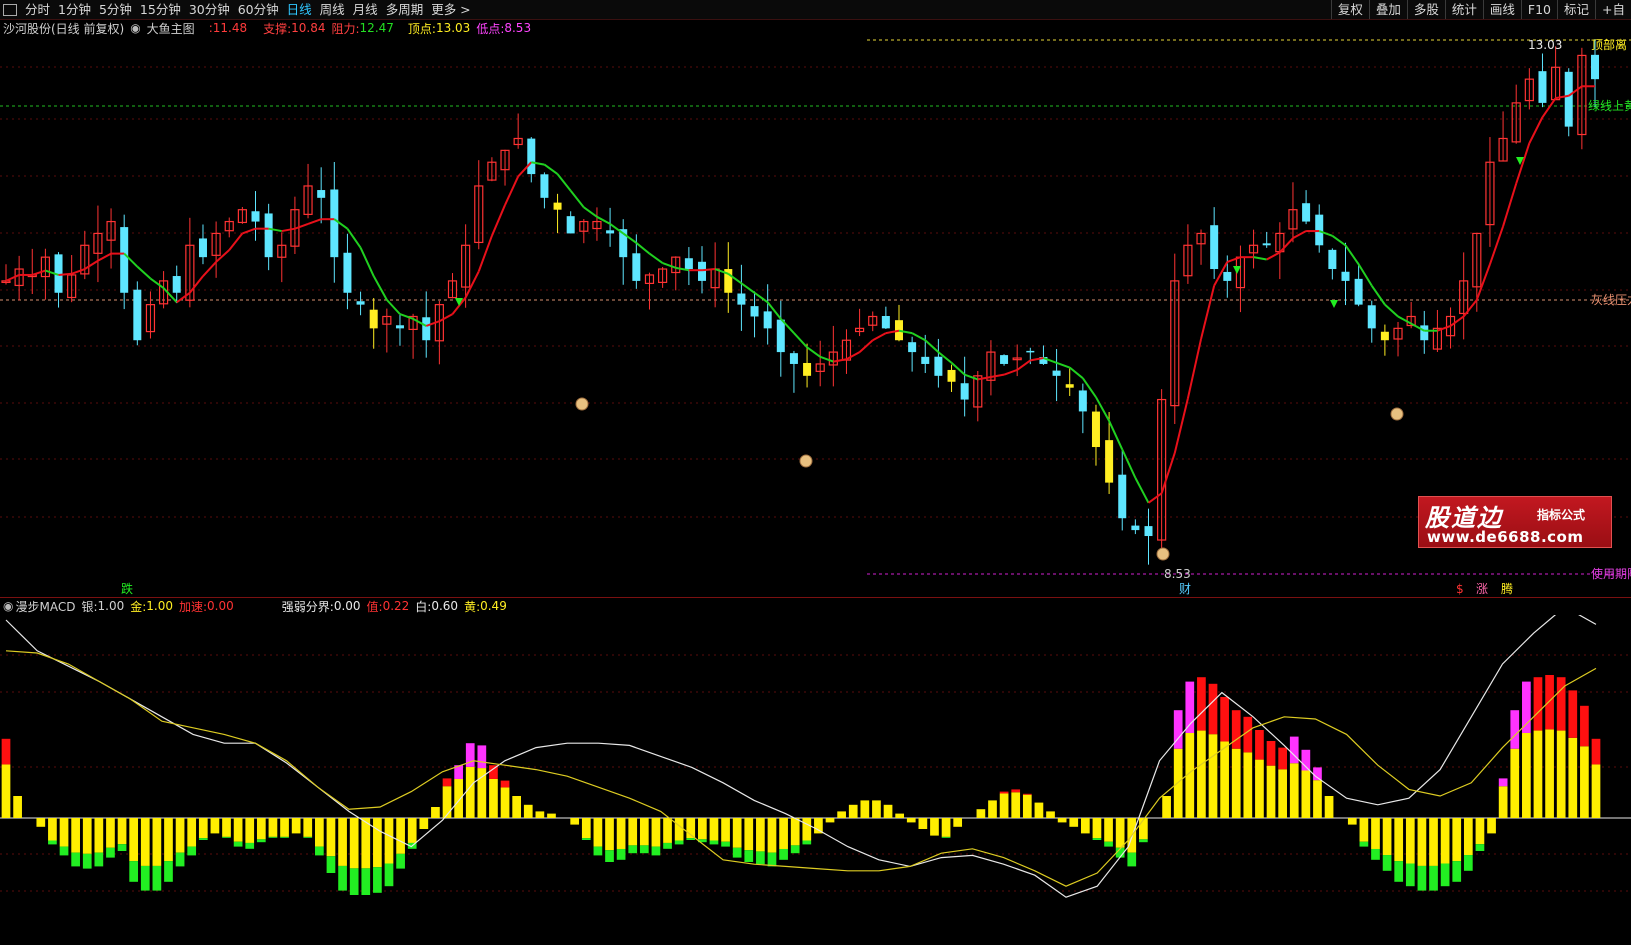 Image resolution: width=1631 pixels, height=945 pixels. I want to click on accel-label: 加速:, so click(193, 606).